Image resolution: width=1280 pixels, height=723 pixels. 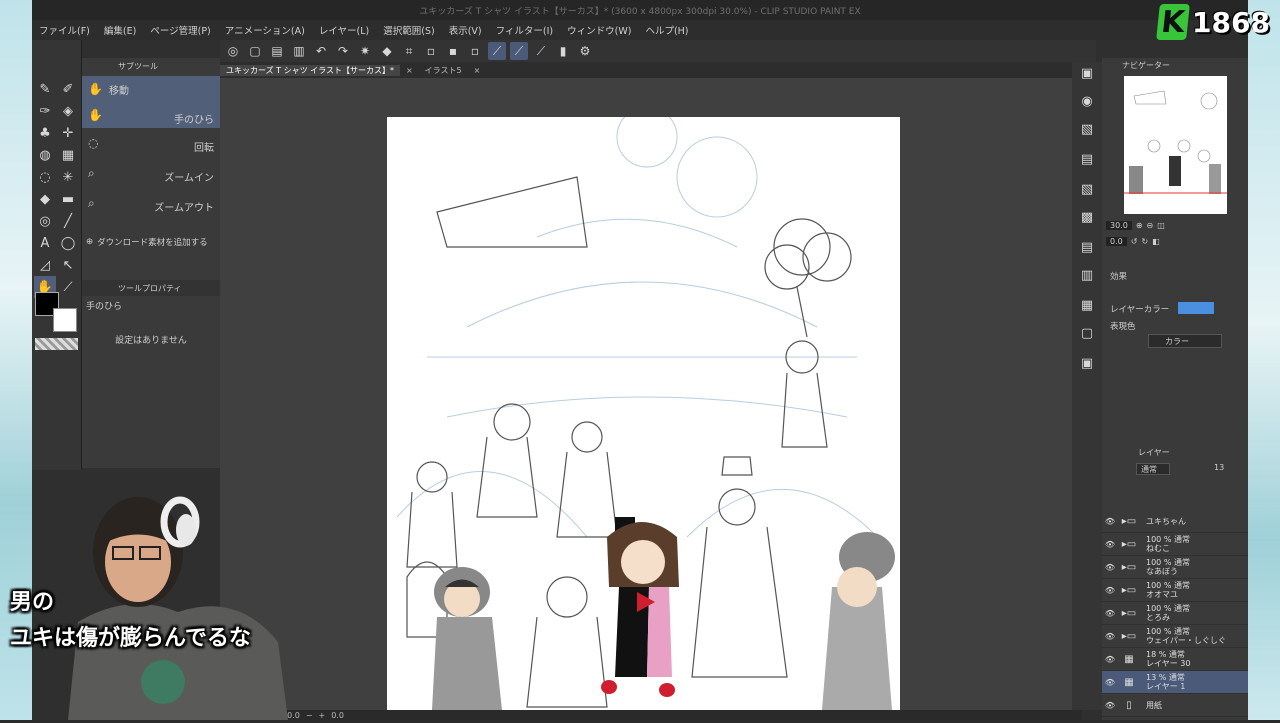 I want to click on menu-item: フィルター(I), so click(x=525, y=30).